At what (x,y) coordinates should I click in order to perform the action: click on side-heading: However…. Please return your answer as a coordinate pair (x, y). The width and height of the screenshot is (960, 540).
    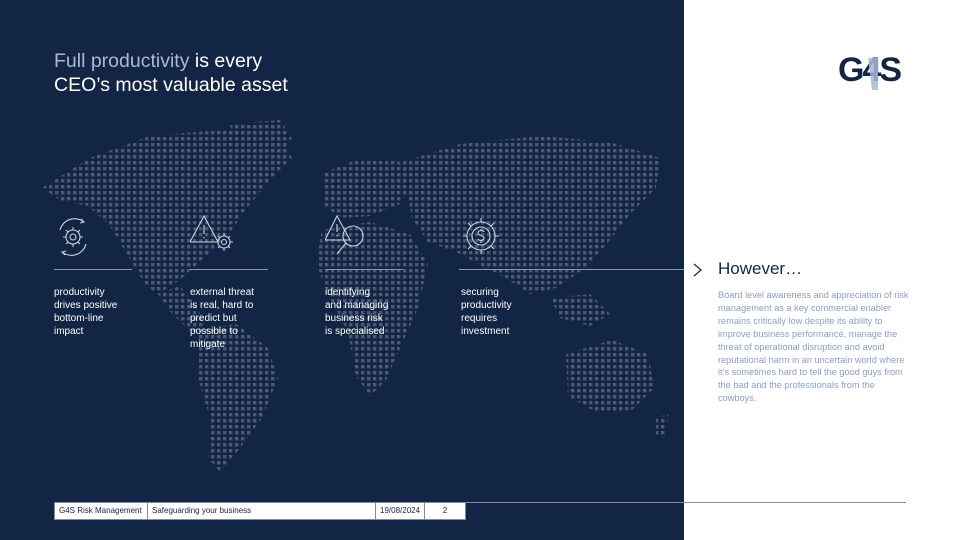
    Looking at the image, I should click on (760, 268).